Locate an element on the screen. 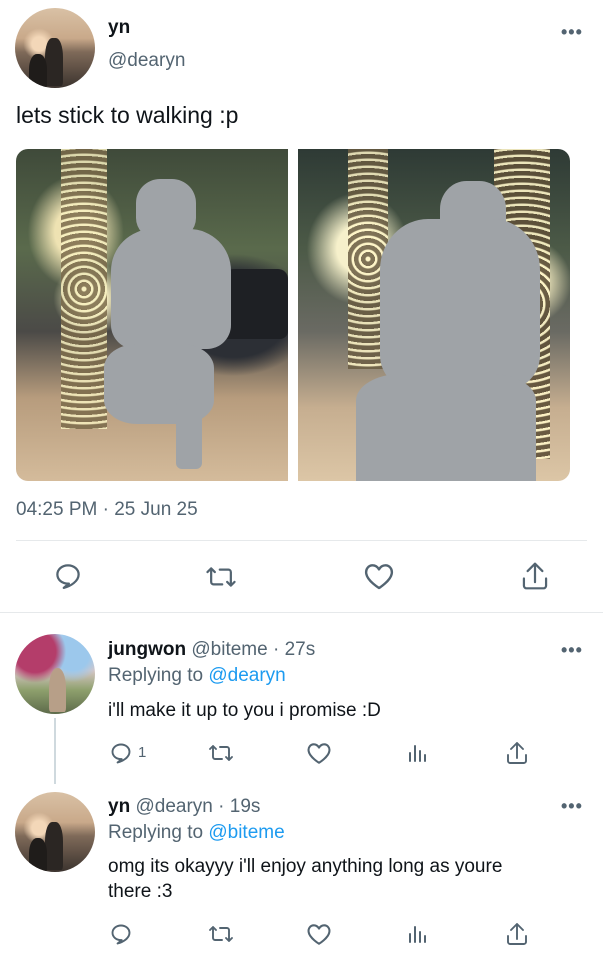 The image size is (603, 960). replying-to: Replying to @biteme is located at coordinates (196, 833).